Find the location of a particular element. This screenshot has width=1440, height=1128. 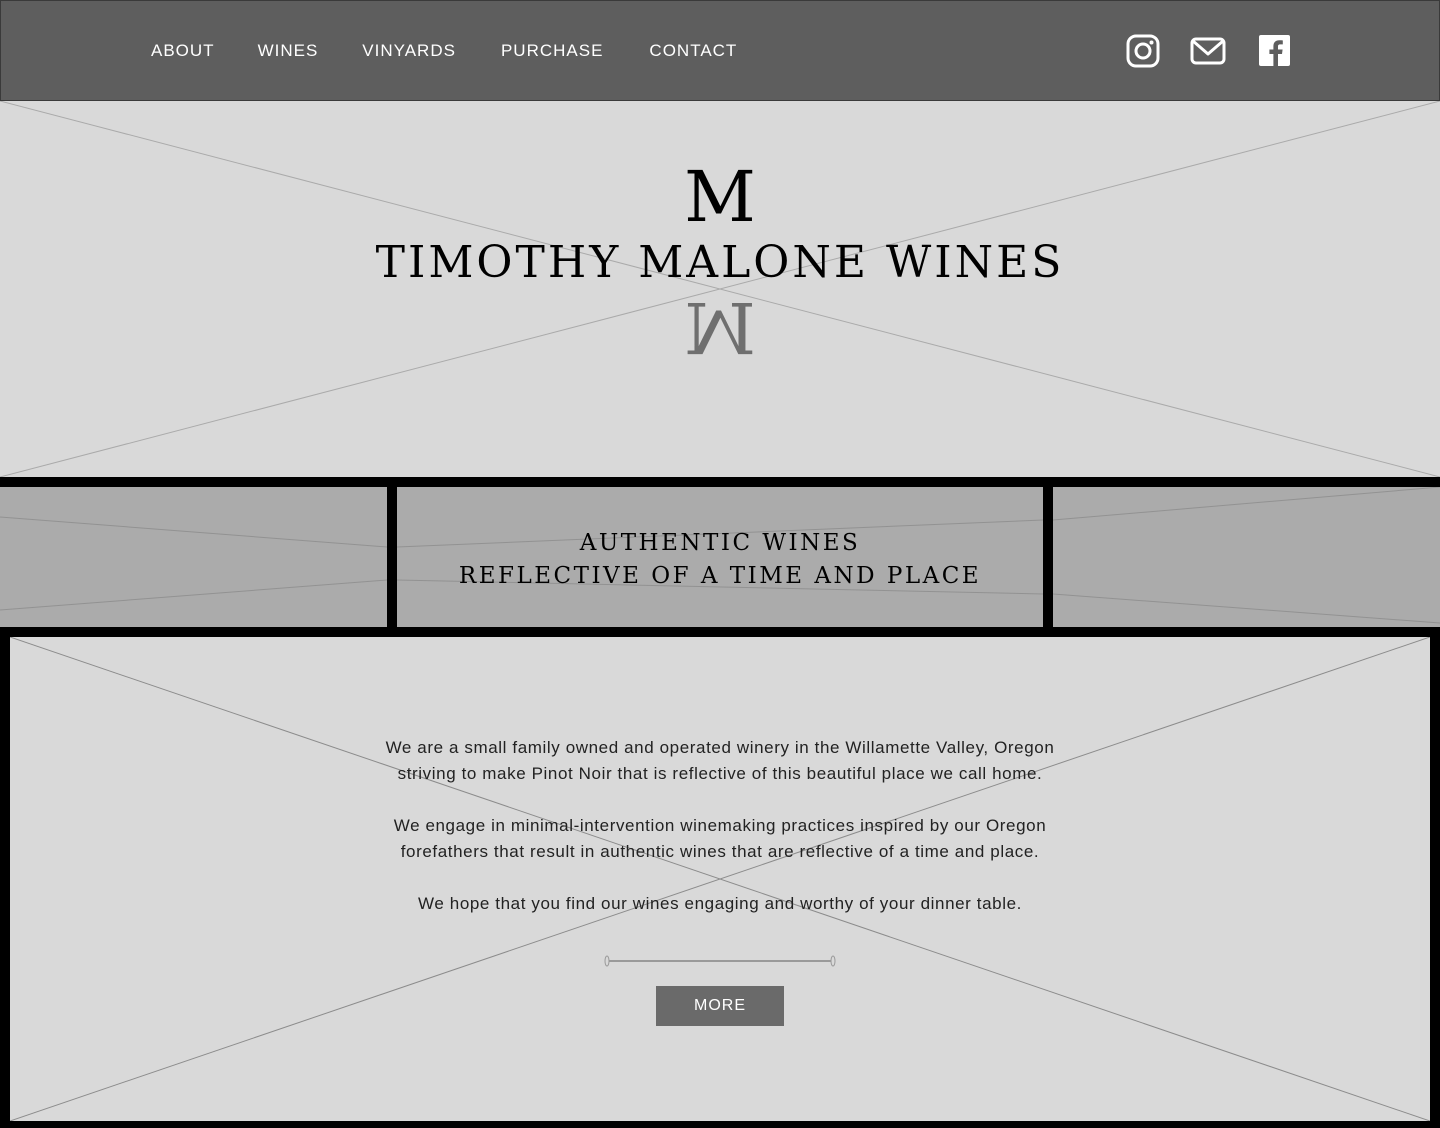

facebook-icon is located at coordinates (1274, 51).